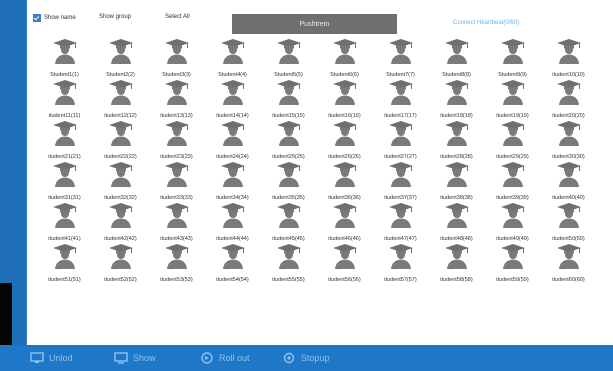 The width and height of the screenshot is (613, 371). I want to click on student-tile: itudent60(60), so click(568, 263).